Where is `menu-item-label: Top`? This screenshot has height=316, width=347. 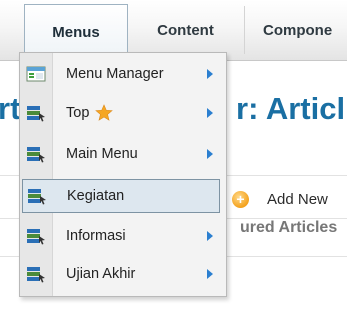 menu-item-label: Top is located at coordinates (90, 113).